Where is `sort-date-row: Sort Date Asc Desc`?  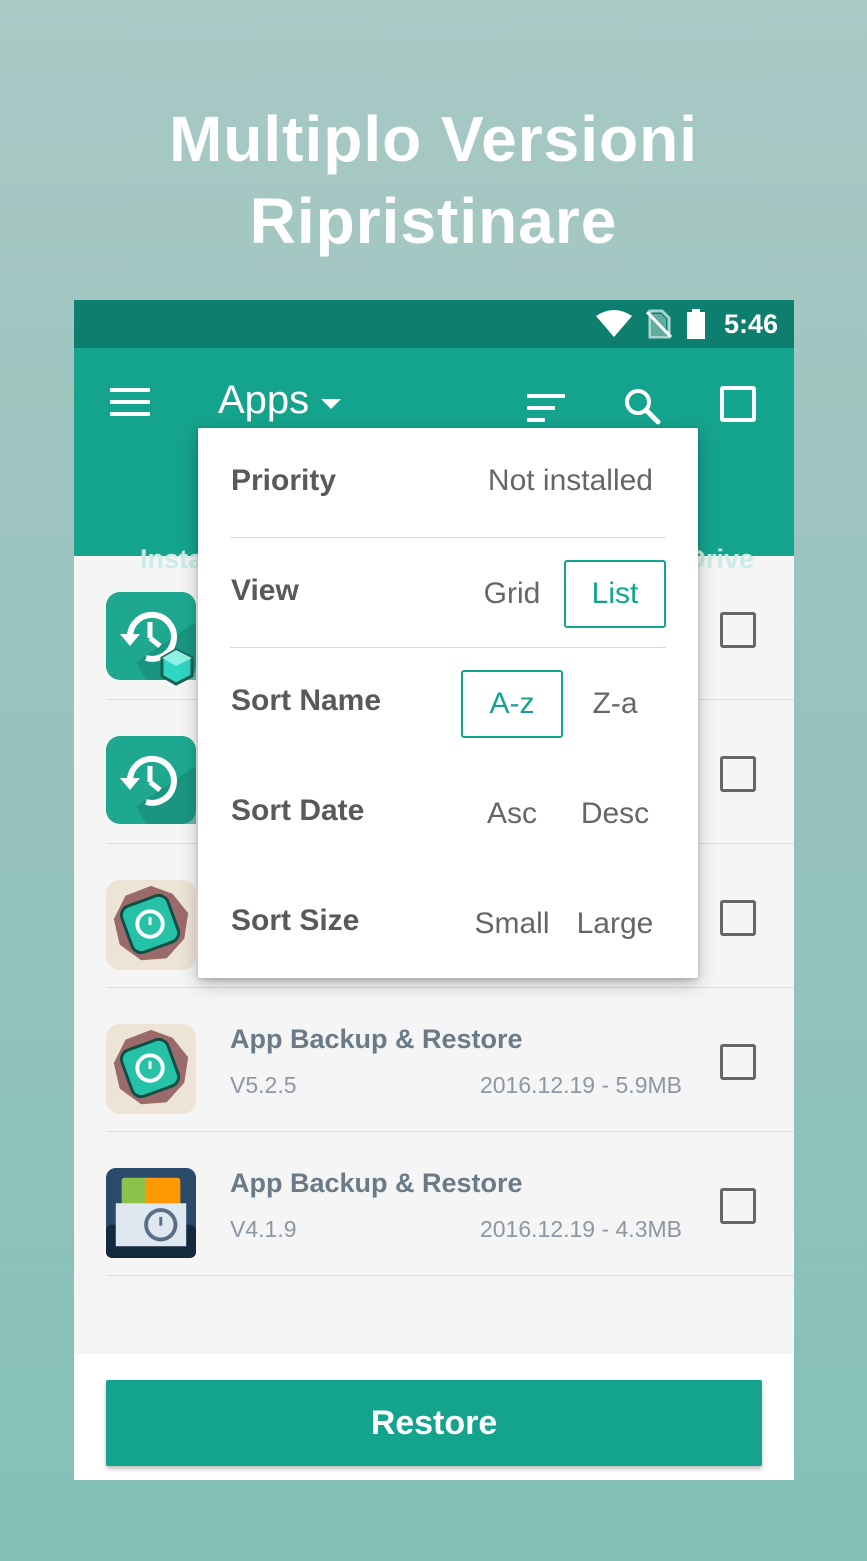 sort-date-row: Sort Date Asc Desc is located at coordinates (448, 813).